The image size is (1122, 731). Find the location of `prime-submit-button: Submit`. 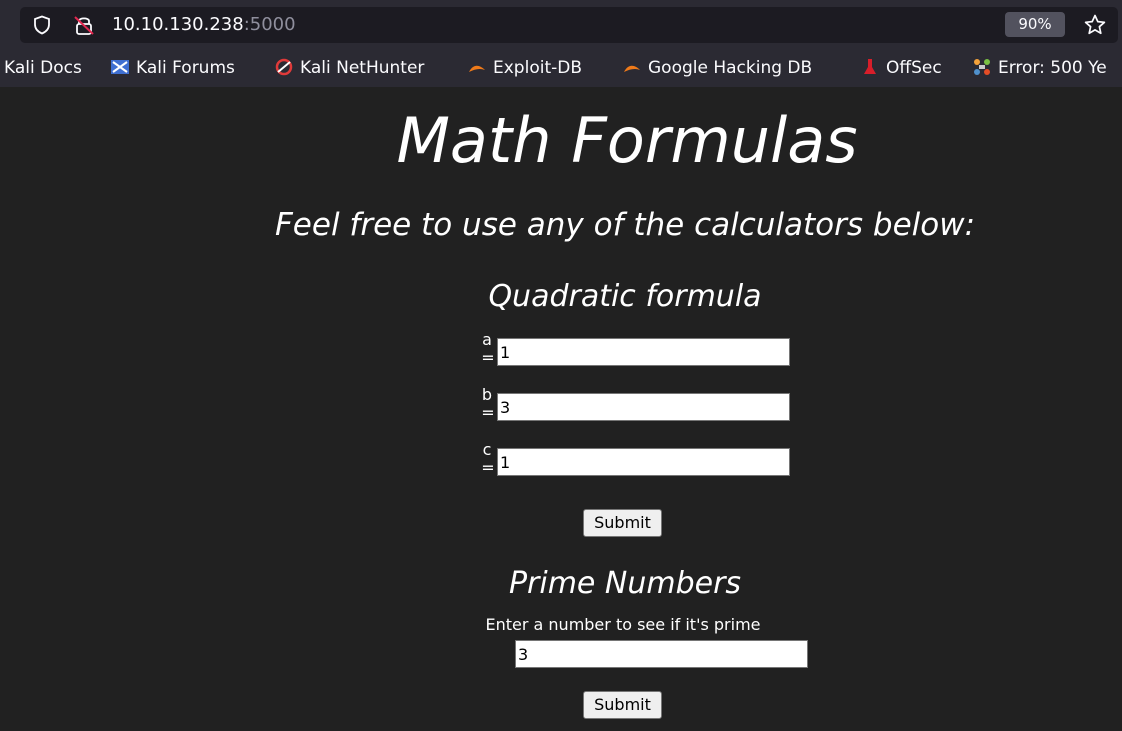

prime-submit-button: Submit is located at coordinates (622, 705).